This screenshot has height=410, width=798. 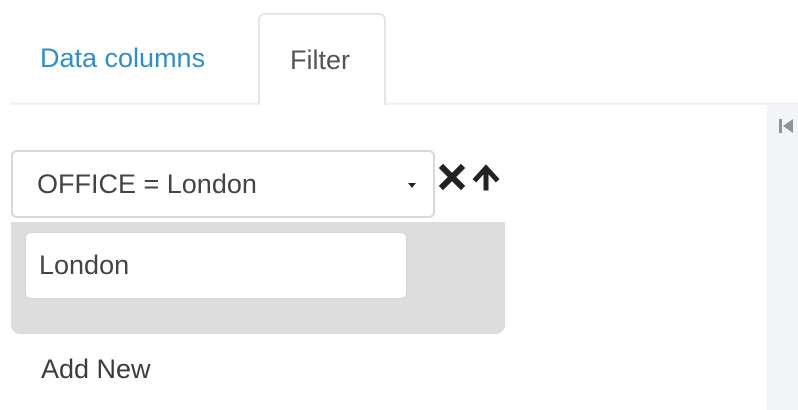 What do you see at coordinates (452, 177) in the screenshot?
I see `close-icon` at bounding box center [452, 177].